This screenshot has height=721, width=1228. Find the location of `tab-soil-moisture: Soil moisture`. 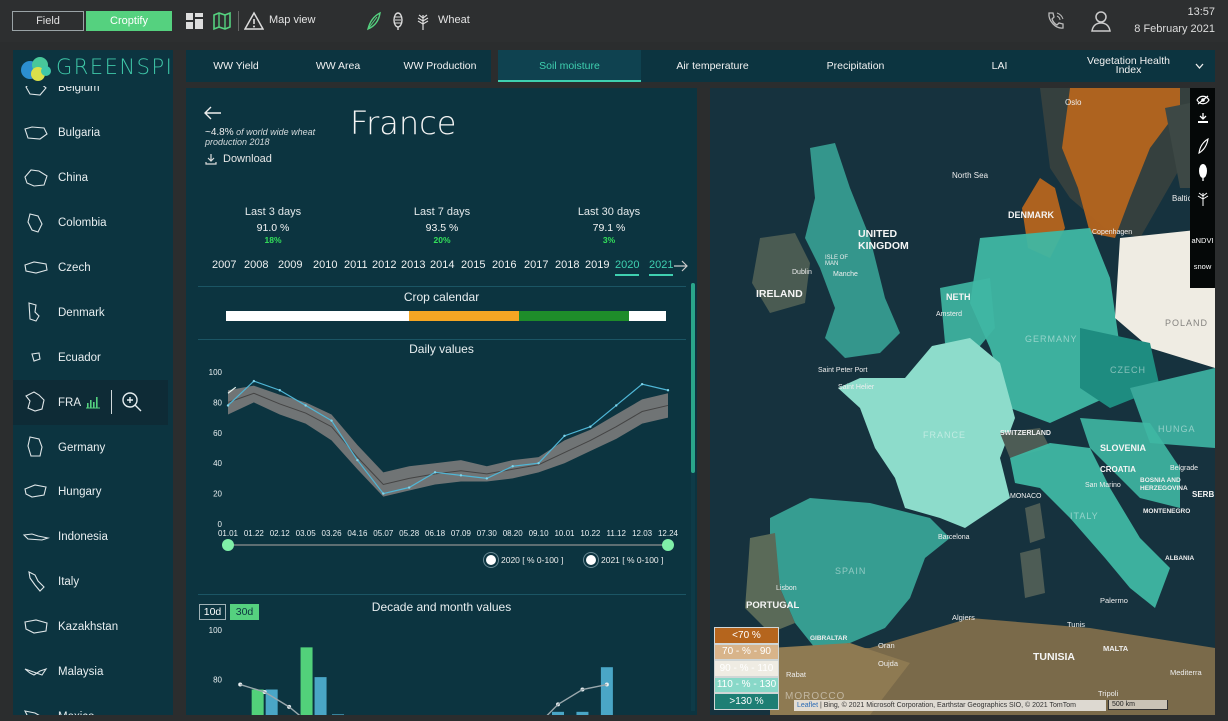

tab-soil-moisture: Soil moisture is located at coordinates (569, 66).